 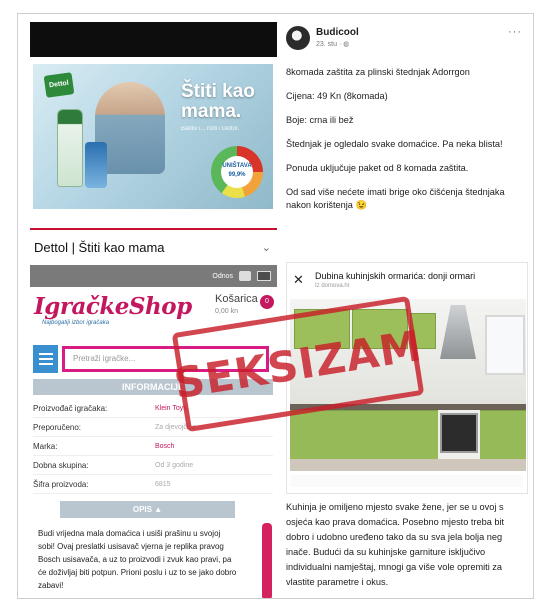 I want to click on kitchen-floor, so click(x=408, y=465).